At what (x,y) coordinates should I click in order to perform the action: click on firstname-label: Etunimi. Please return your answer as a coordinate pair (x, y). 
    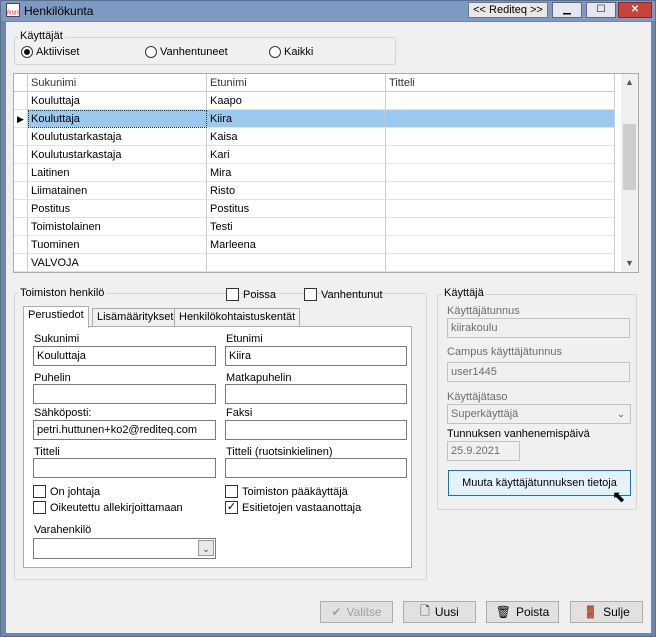
    Looking at the image, I should click on (244, 339).